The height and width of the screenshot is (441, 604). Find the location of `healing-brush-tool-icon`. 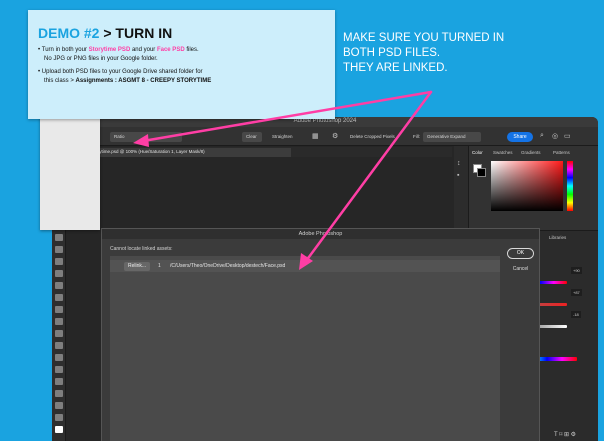

healing-brush-tool-icon is located at coordinates (59, 249).